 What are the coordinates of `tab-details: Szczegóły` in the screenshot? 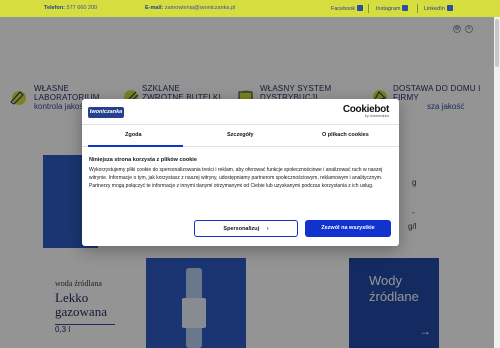 It's located at (240, 135).